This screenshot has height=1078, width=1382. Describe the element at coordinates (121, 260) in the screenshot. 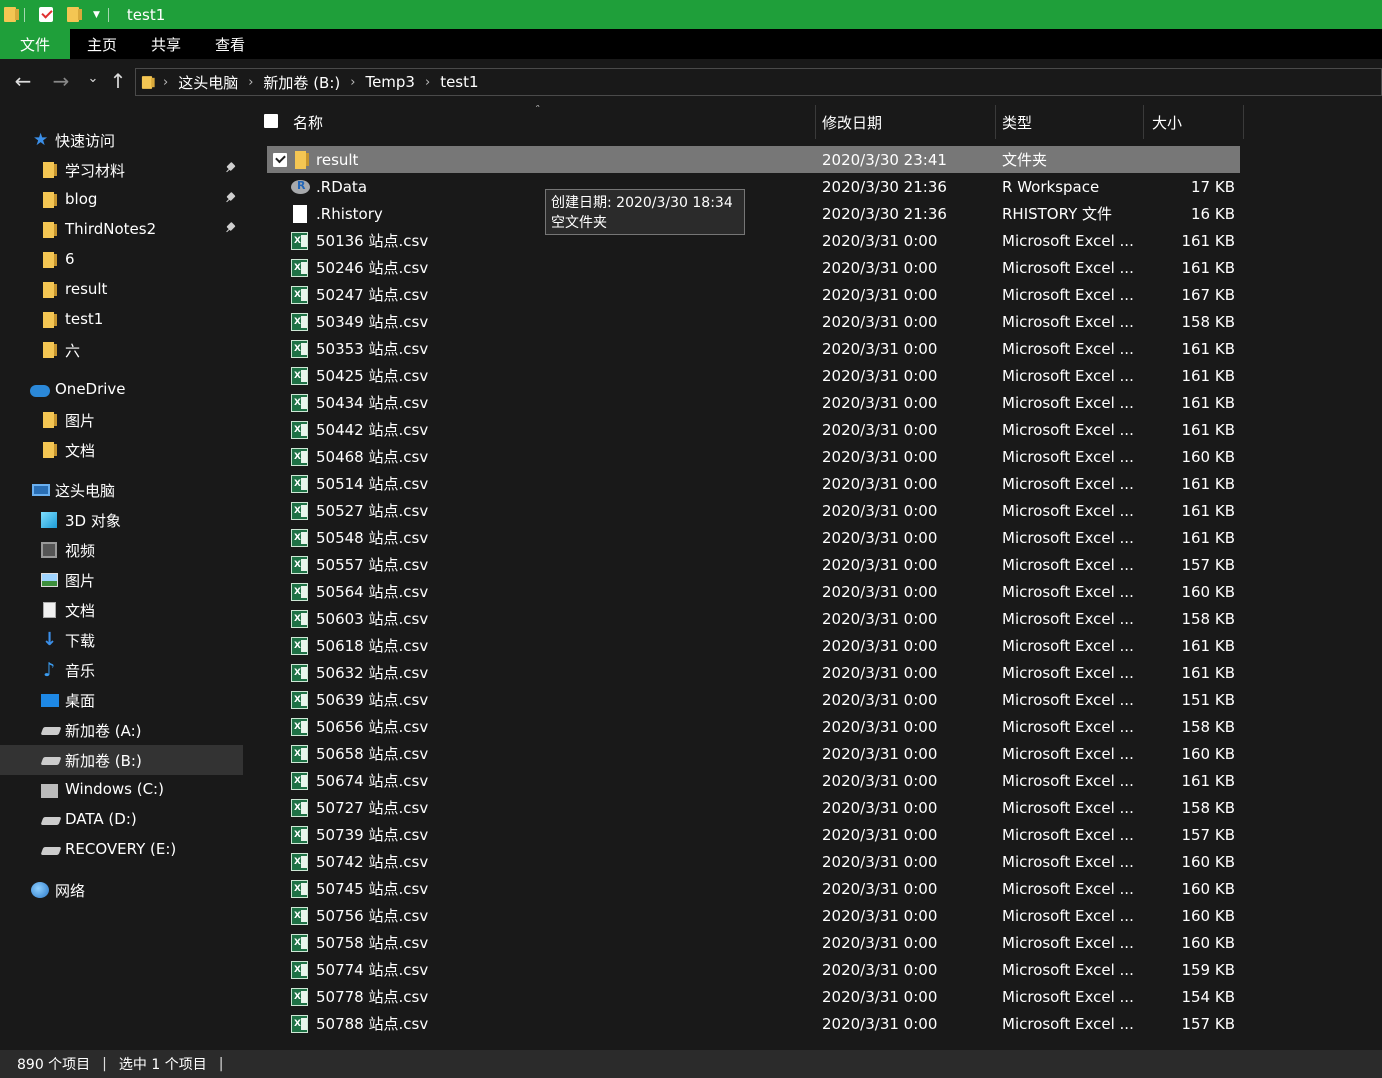

I see `sidebar-item-6: 6` at that location.